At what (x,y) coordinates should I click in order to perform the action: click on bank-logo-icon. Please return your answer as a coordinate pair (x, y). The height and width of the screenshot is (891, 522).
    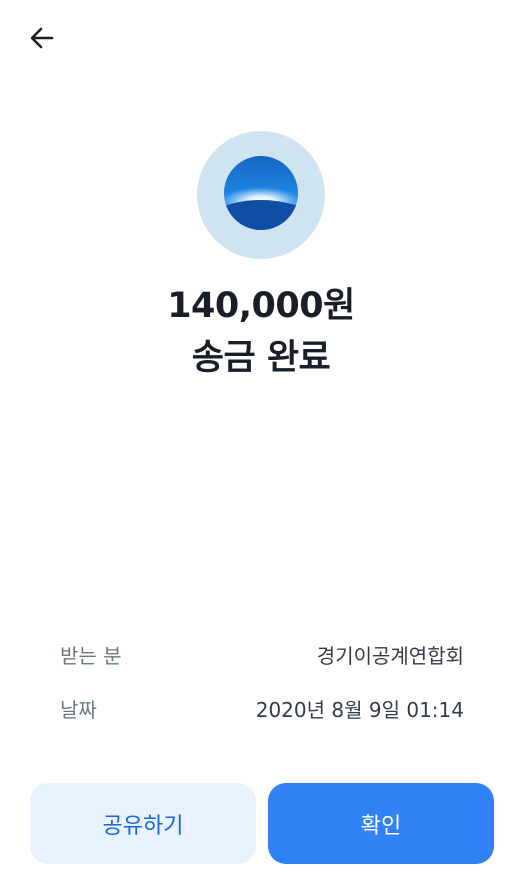
    Looking at the image, I should click on (261, 195).